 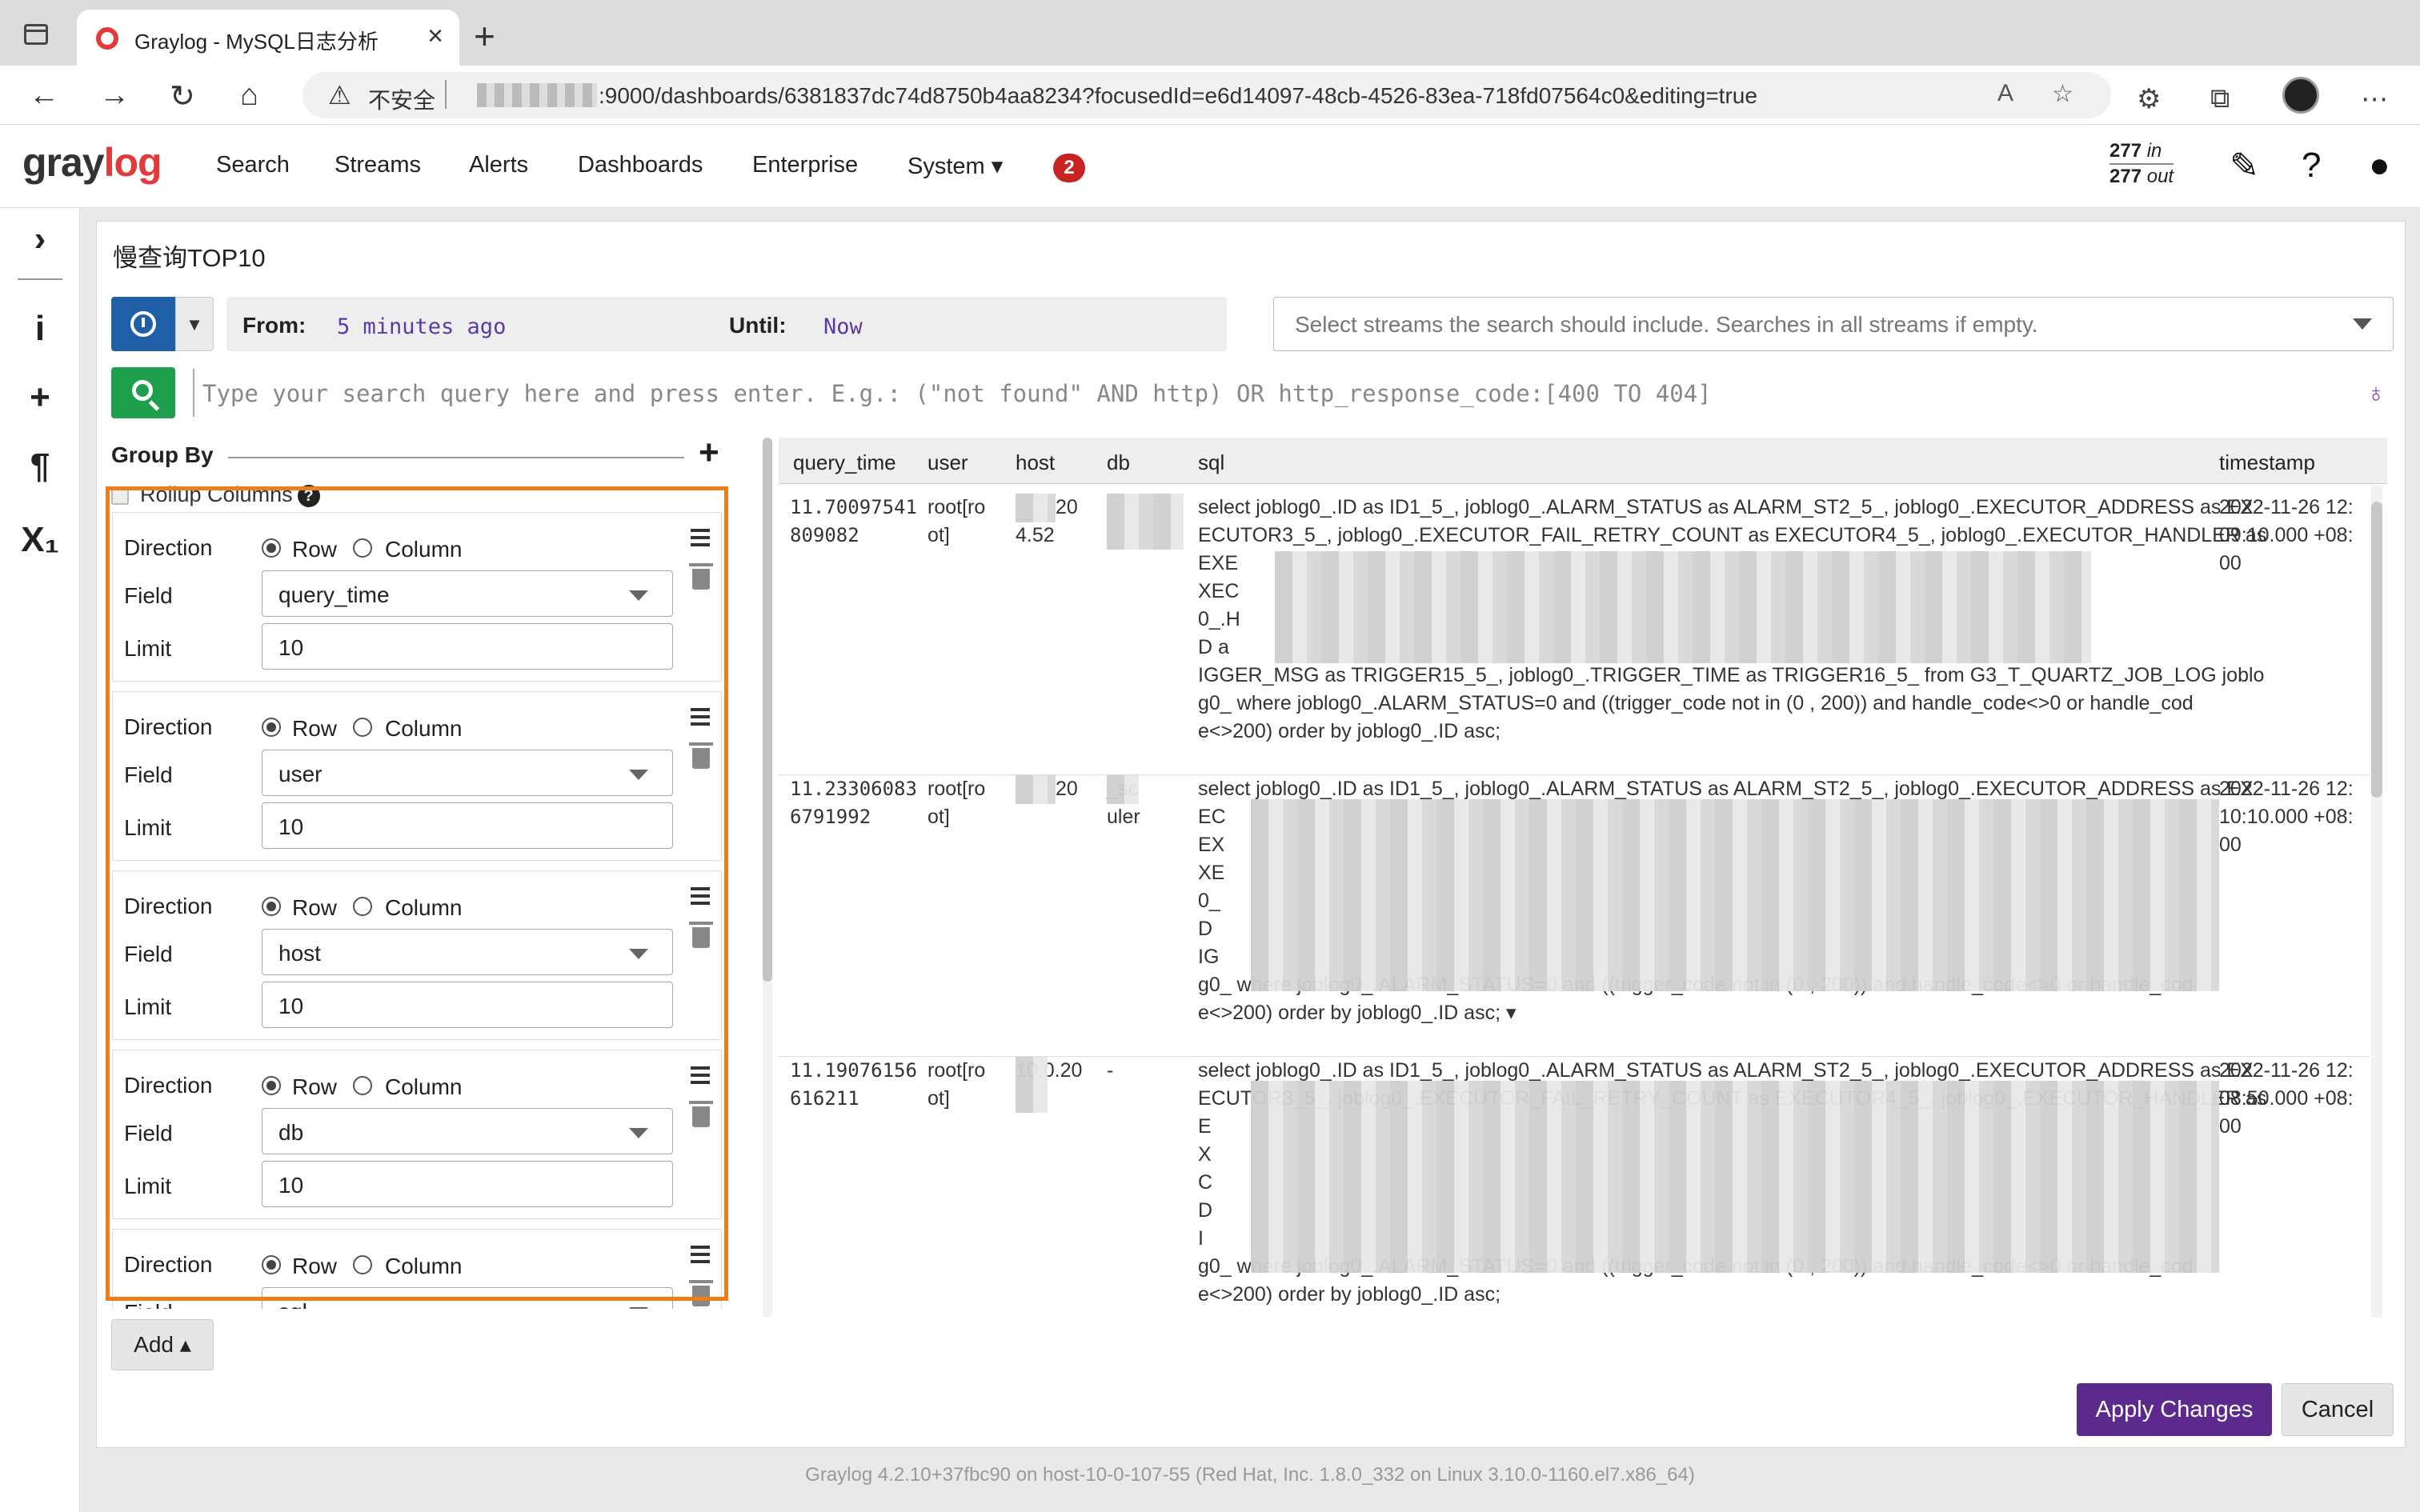 I want to click on field-select: db, so click(x=468, y=1131).